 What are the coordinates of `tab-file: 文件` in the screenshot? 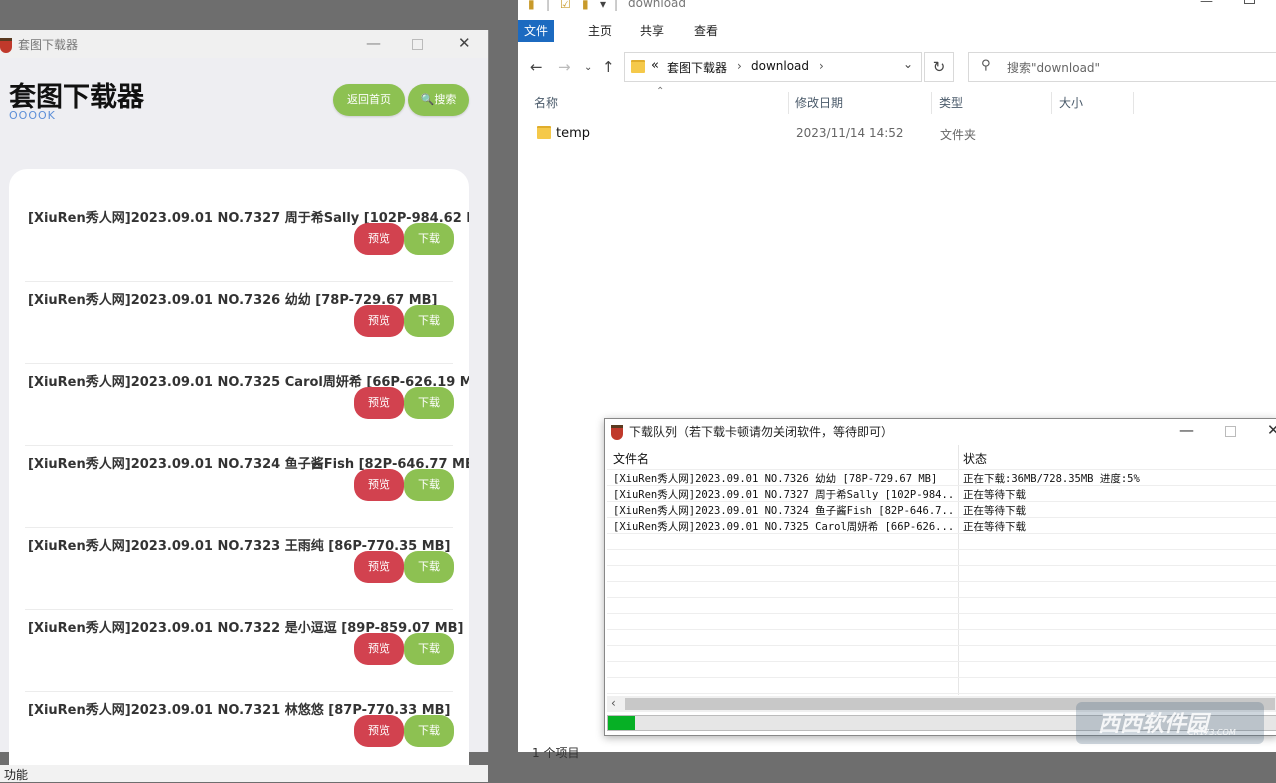 It's located at (536, 31).